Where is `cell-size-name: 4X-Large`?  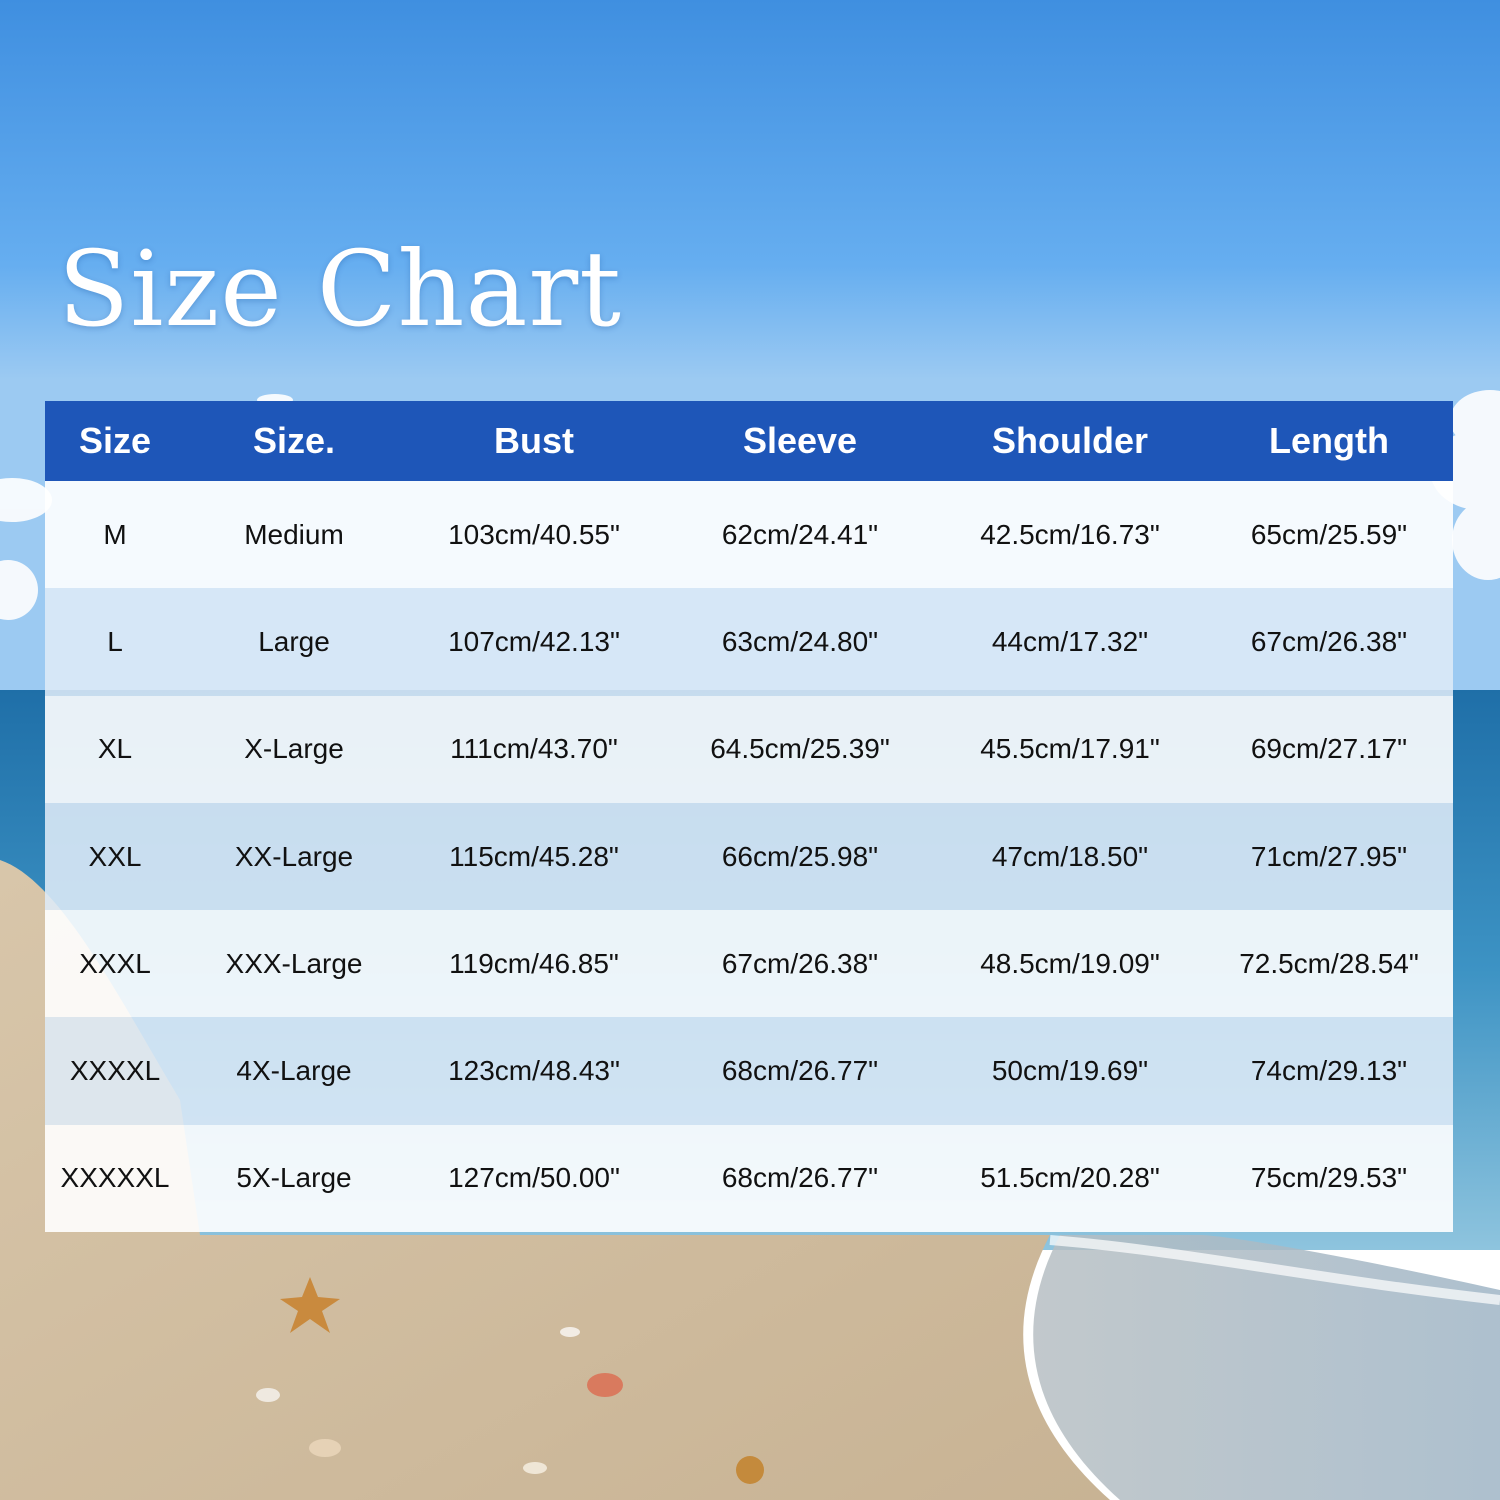 cell-size-name: 4X-Large is located at coordinates (294, 1071).